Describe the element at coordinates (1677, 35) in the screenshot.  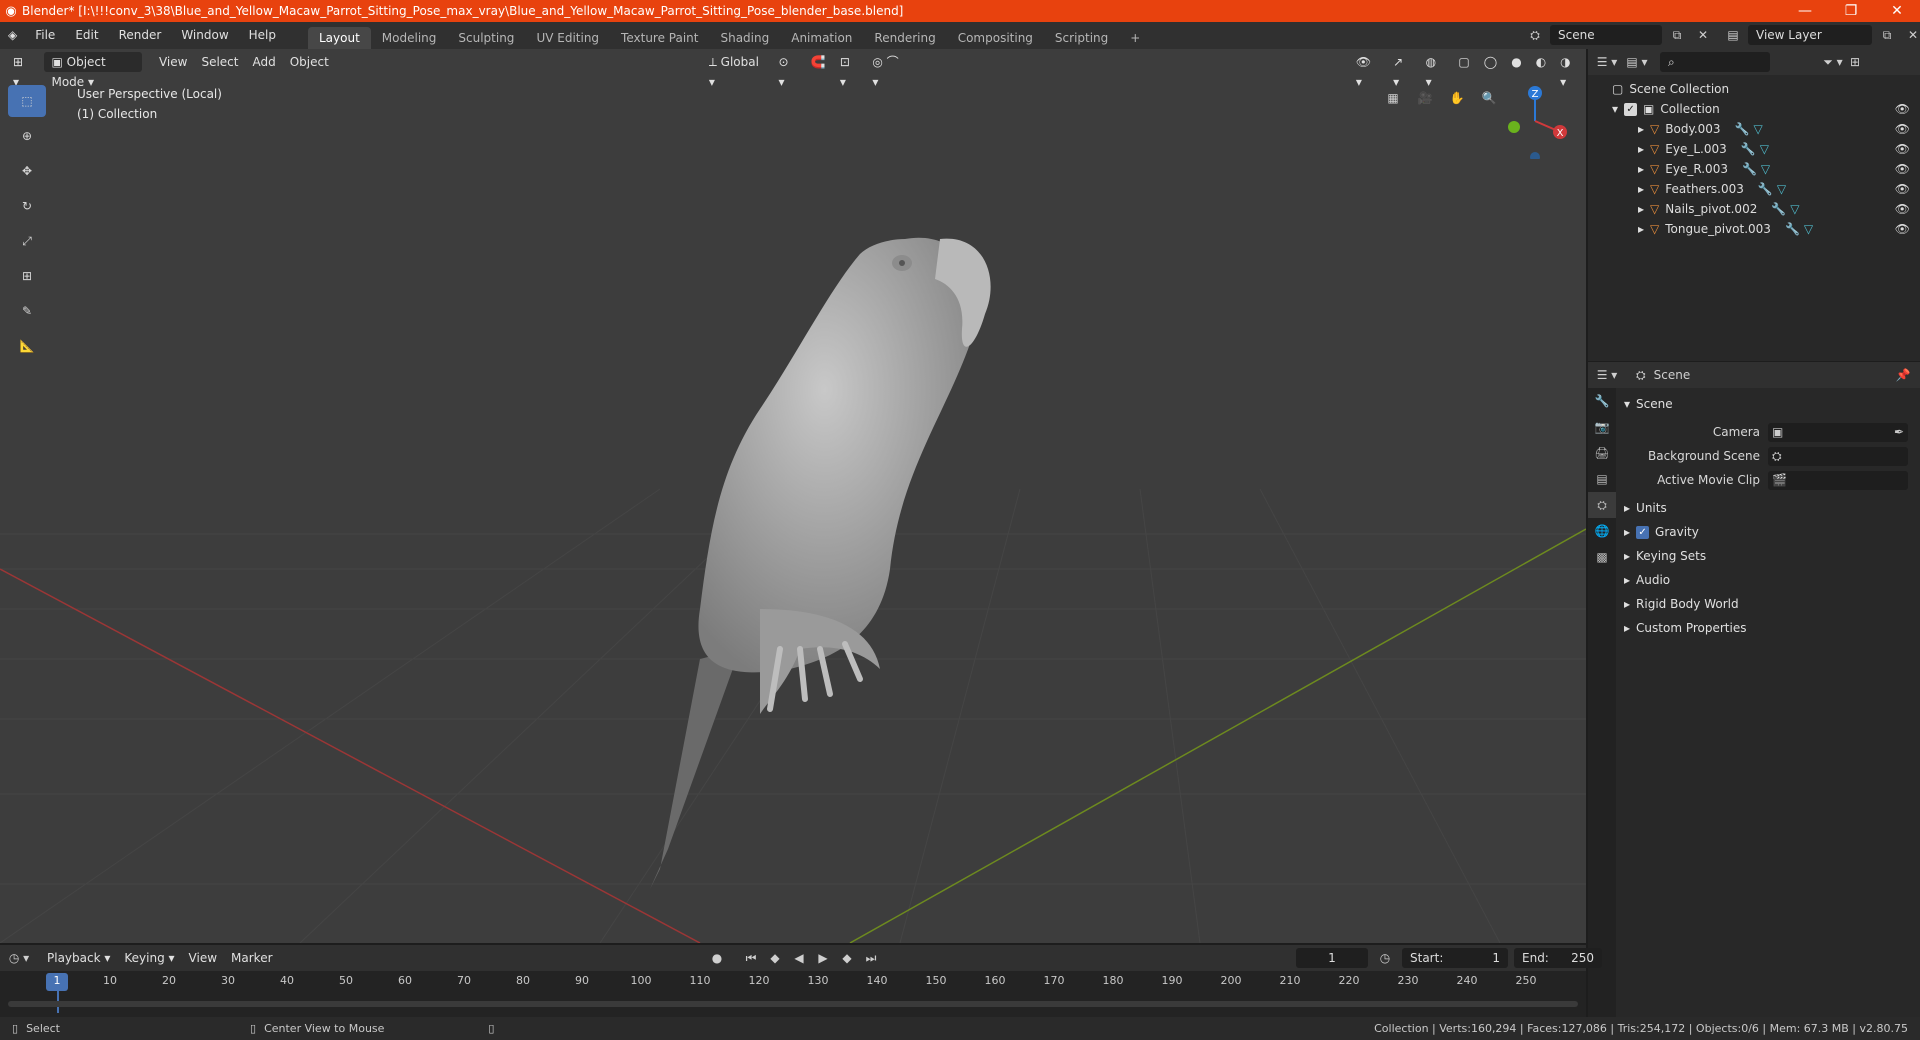
I see `new-scene-icon: ⧉` at that location.